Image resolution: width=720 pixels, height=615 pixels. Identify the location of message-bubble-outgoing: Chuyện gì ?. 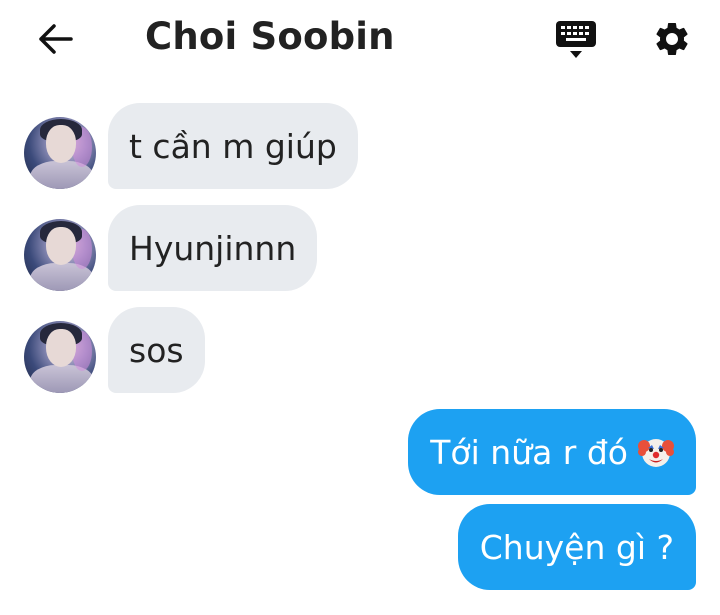
(576, 547).